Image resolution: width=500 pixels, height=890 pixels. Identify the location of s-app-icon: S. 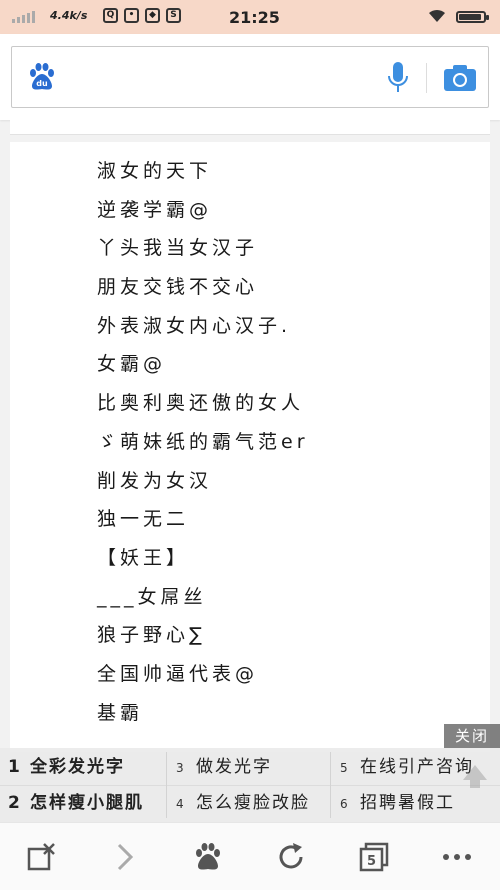
(173, 15).